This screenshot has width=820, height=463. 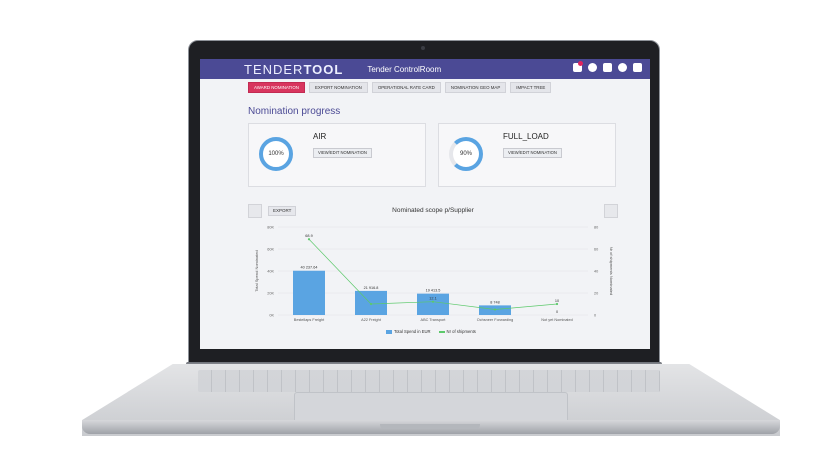 I want to click on legend-item-spend: Total Spend in EUR, so click(x=408, y=331).